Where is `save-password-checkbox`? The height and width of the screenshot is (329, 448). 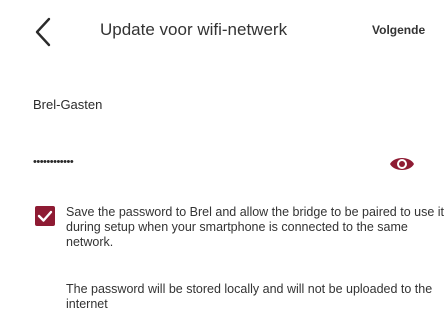
save-password-checkbox is located at coordinates (45, 216).